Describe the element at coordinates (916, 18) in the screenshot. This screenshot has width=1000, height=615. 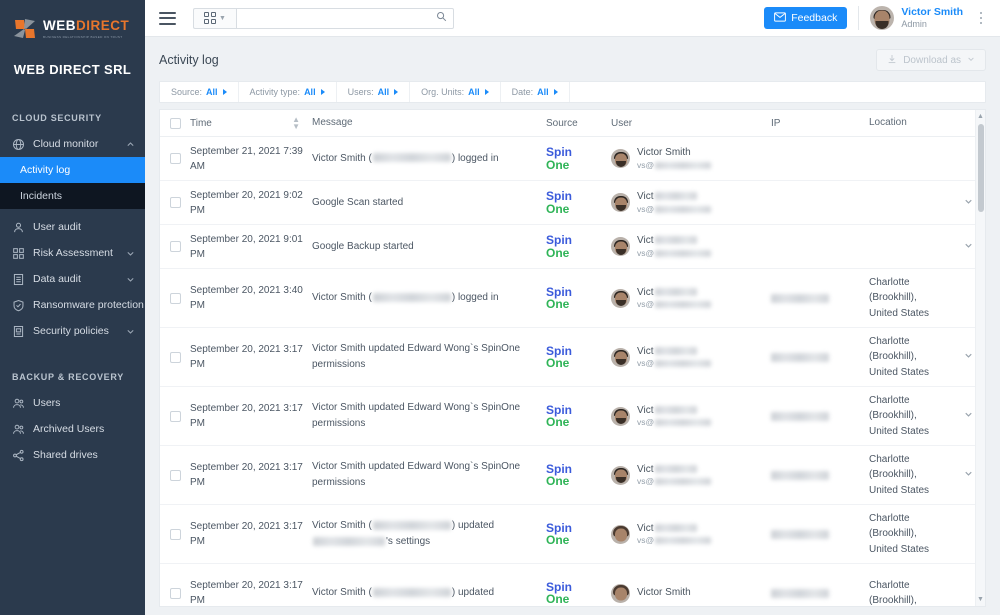
I see `user-menu: Victor Smith Admin` at that location.